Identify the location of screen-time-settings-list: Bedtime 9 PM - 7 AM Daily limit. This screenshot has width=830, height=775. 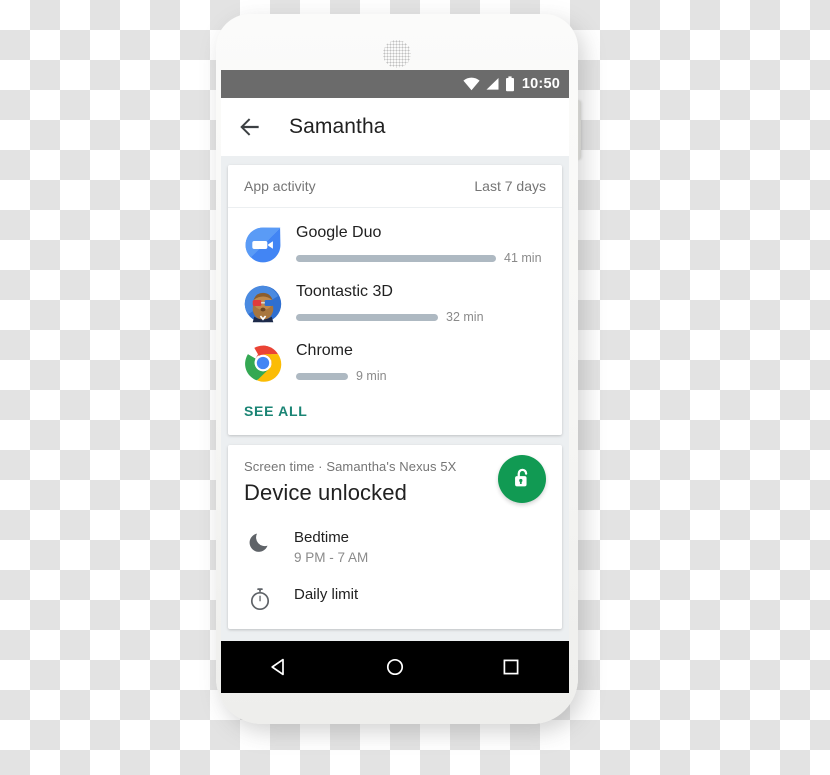
(395, 575).